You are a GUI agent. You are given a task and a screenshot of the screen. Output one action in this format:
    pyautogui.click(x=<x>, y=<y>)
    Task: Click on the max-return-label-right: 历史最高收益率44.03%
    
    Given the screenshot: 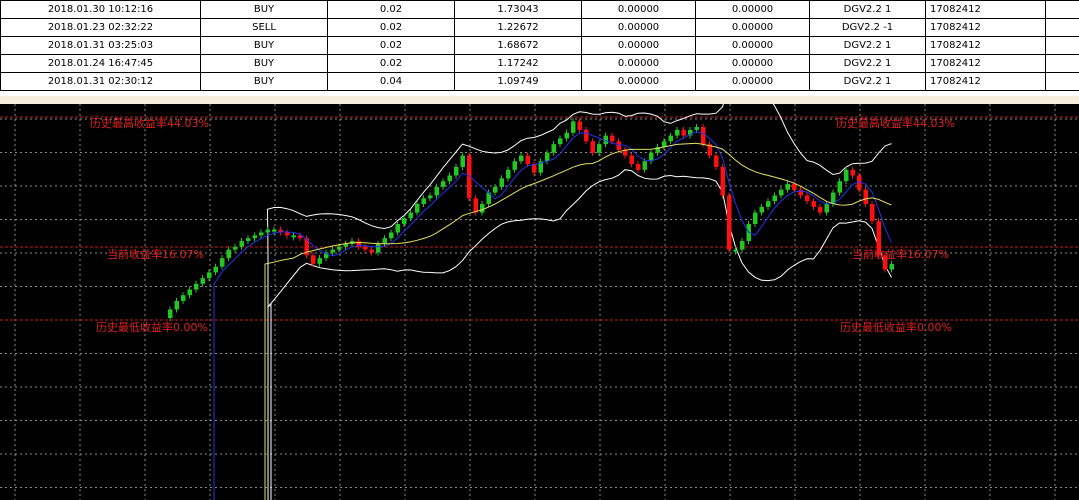 What is the action you would take?
    pyautogui.click(x=895, y=123)
    